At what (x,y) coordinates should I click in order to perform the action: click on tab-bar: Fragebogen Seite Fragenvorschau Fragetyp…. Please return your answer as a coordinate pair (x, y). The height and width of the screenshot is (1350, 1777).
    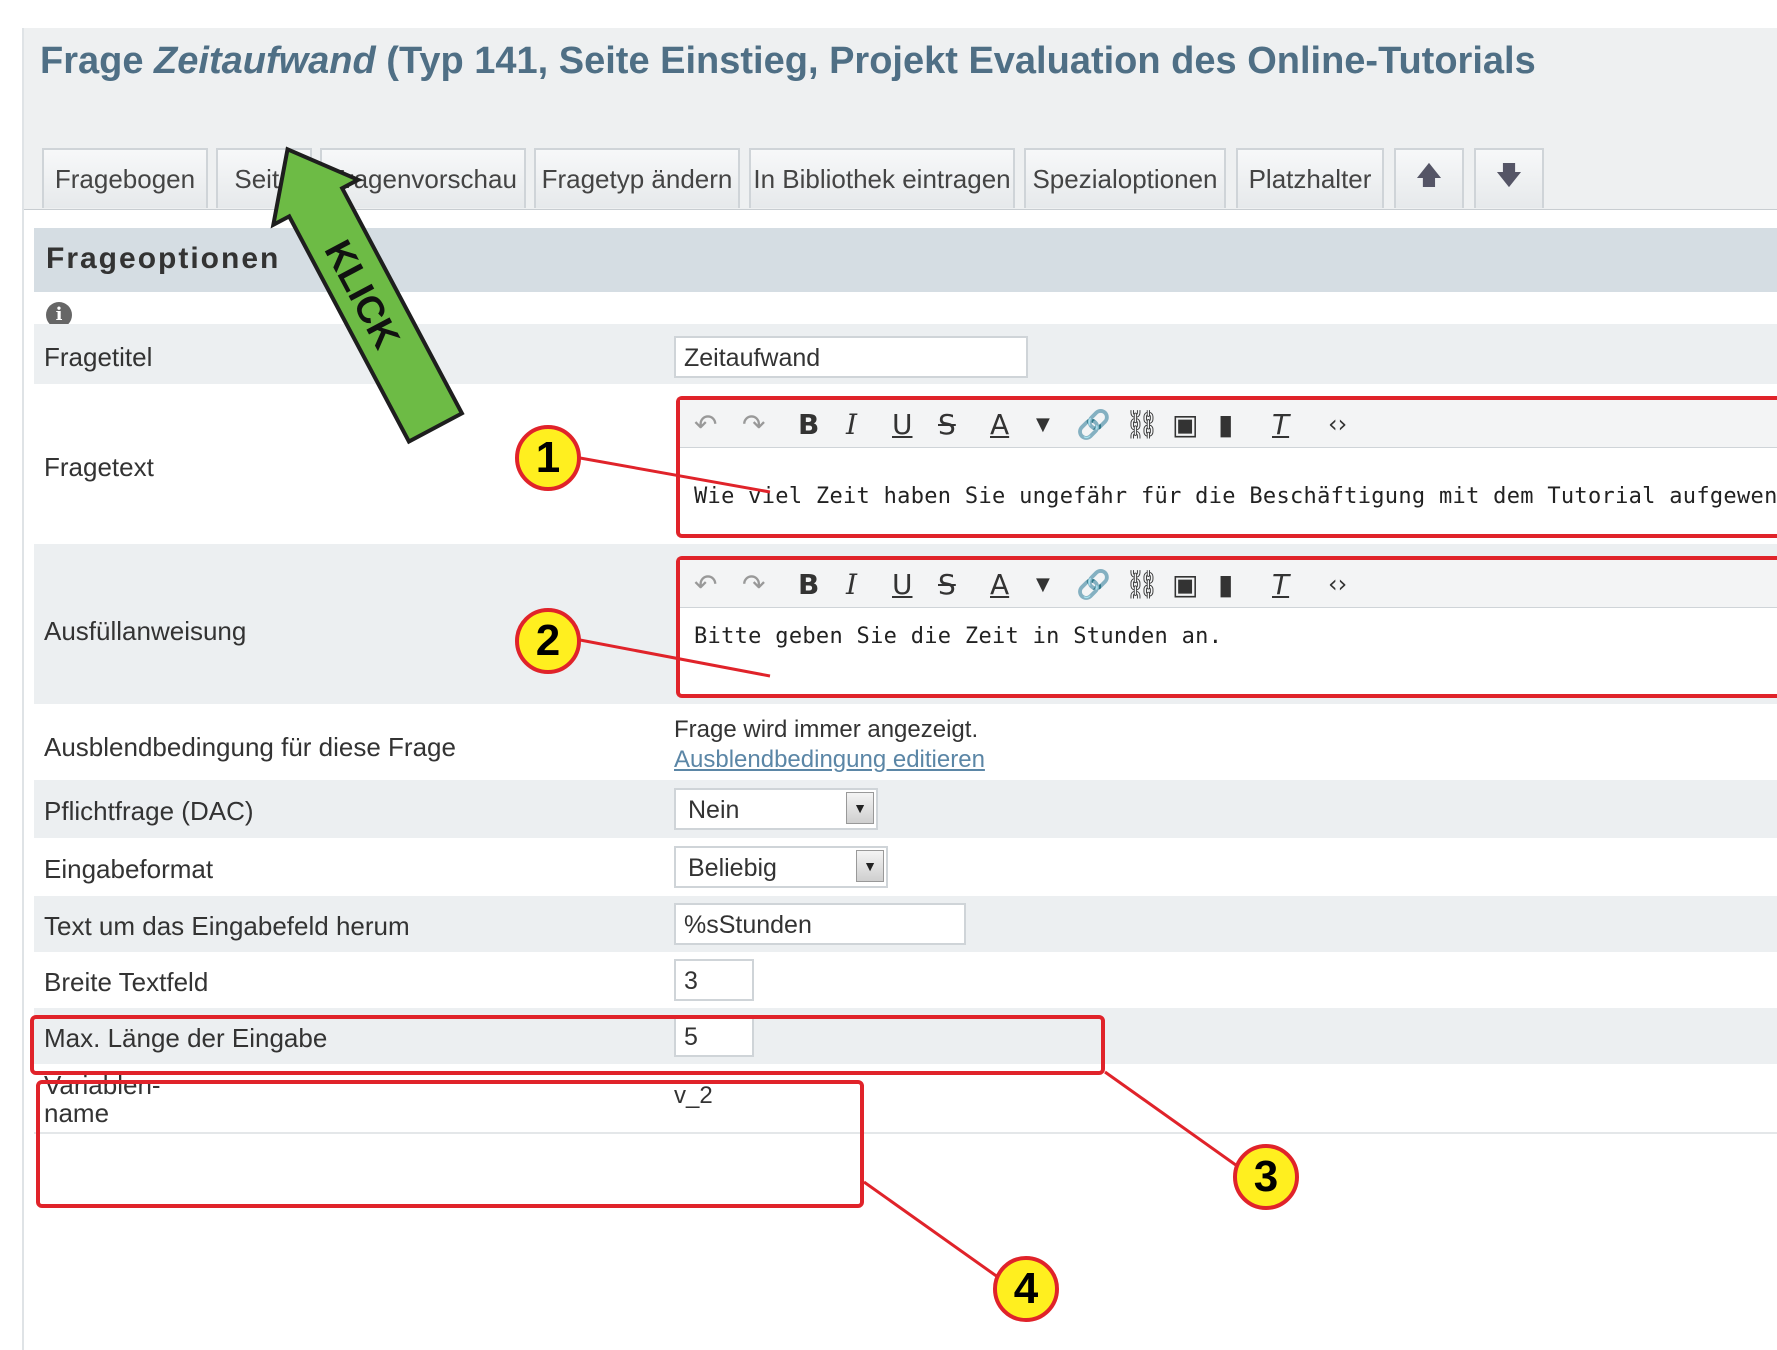
    Looking at the image, I should click on (900, 154).